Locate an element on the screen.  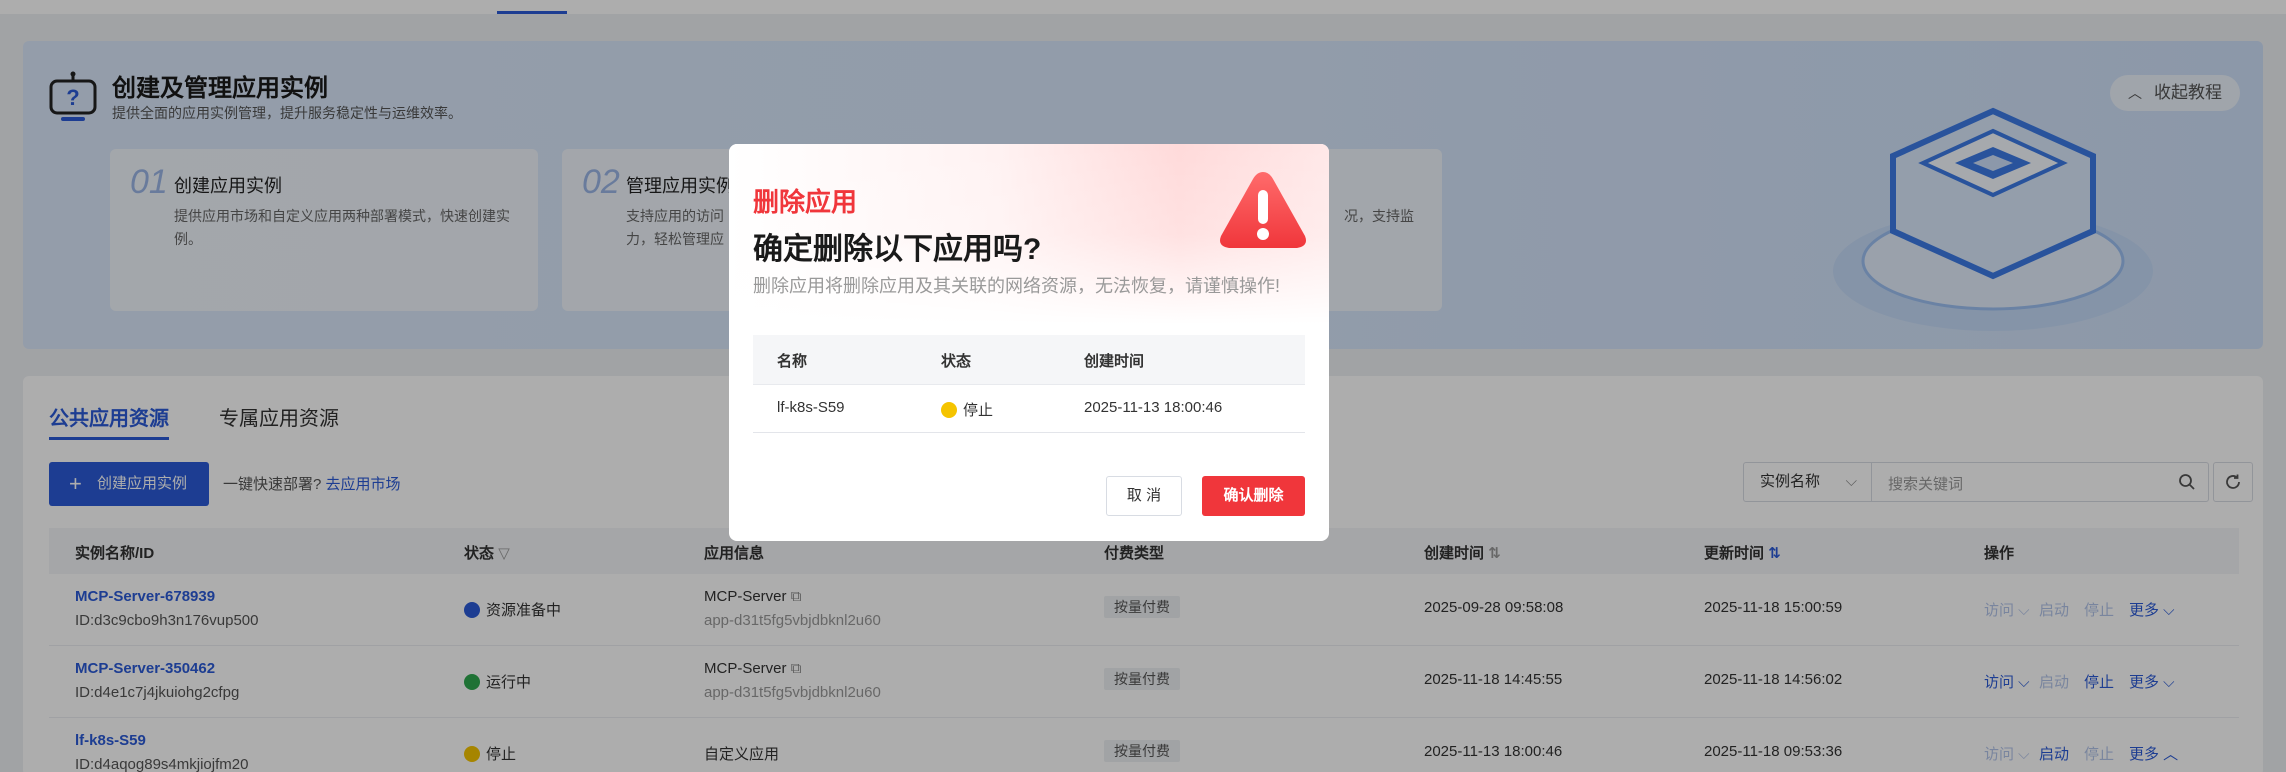
delete-table-header: 名称 状态 创建时间 is located at coordinates (1029, 360).